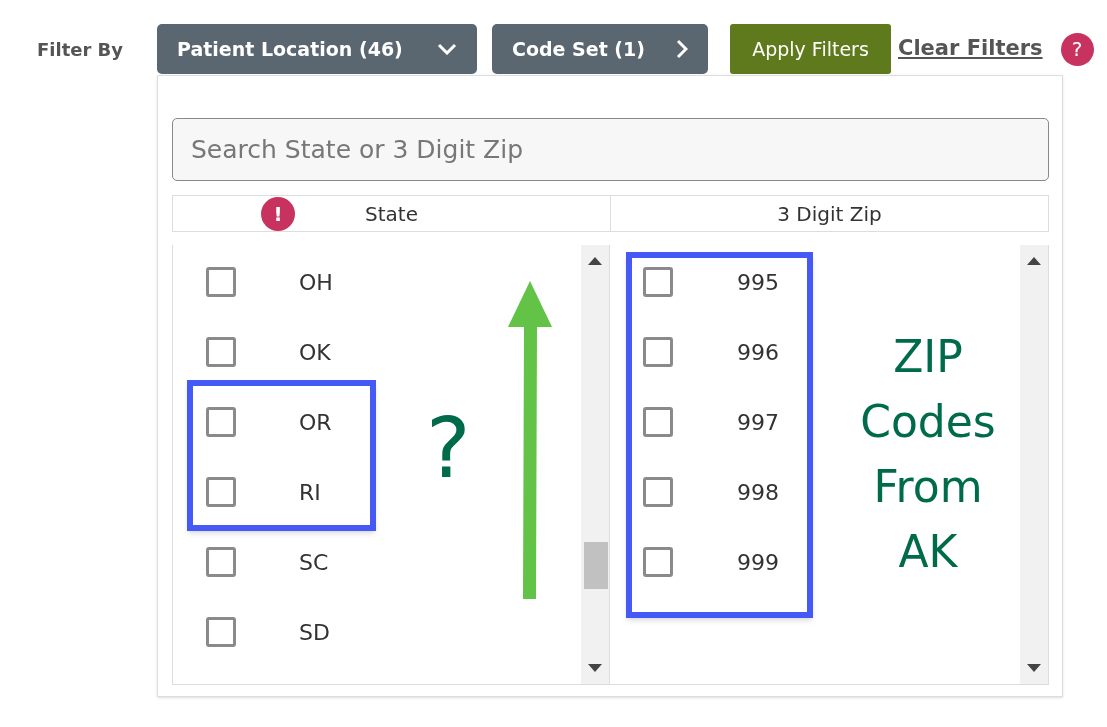  Describe the element at coordinates (447, 49) in the screenshot. I see `chevron-down-icon` at that location.